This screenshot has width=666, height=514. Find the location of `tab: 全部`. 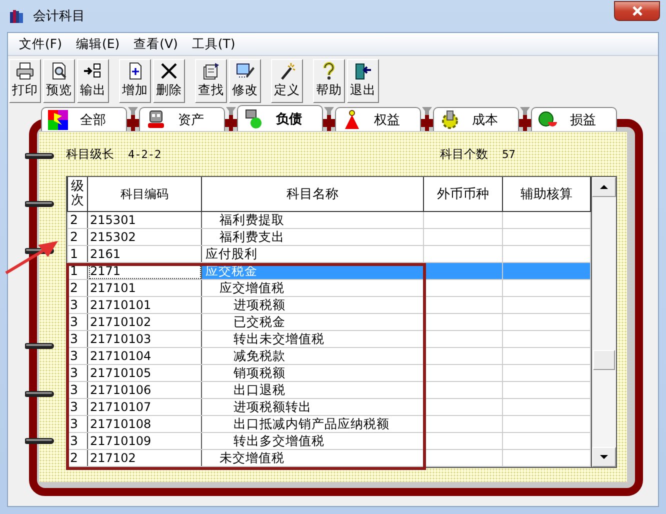

tab: 全部 is located at coordinates (84, 119).